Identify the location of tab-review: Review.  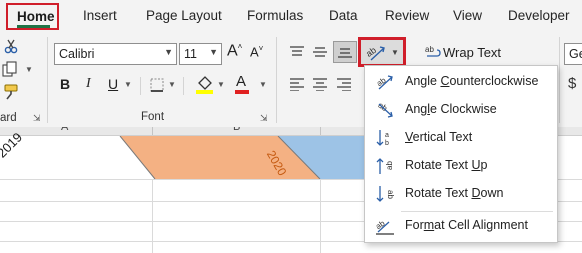
(407, 15).